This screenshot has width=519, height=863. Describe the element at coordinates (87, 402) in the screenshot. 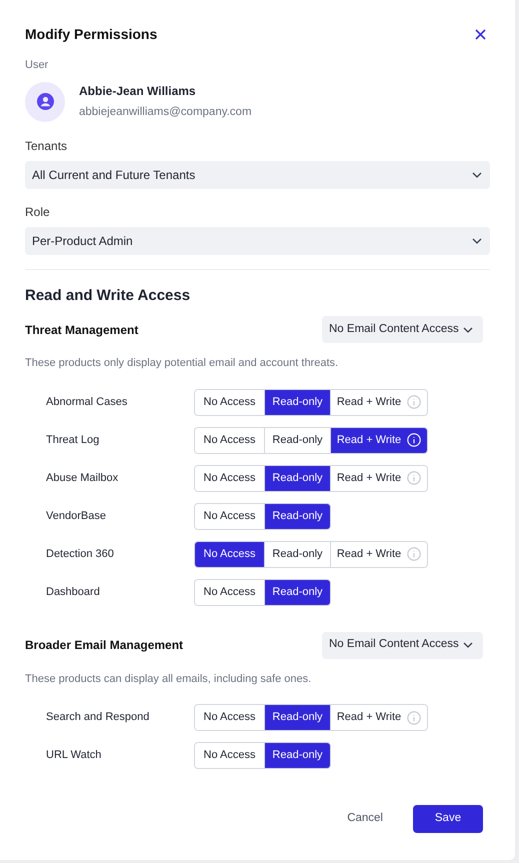

I see `product-name: Abnormal Cases` at that location.